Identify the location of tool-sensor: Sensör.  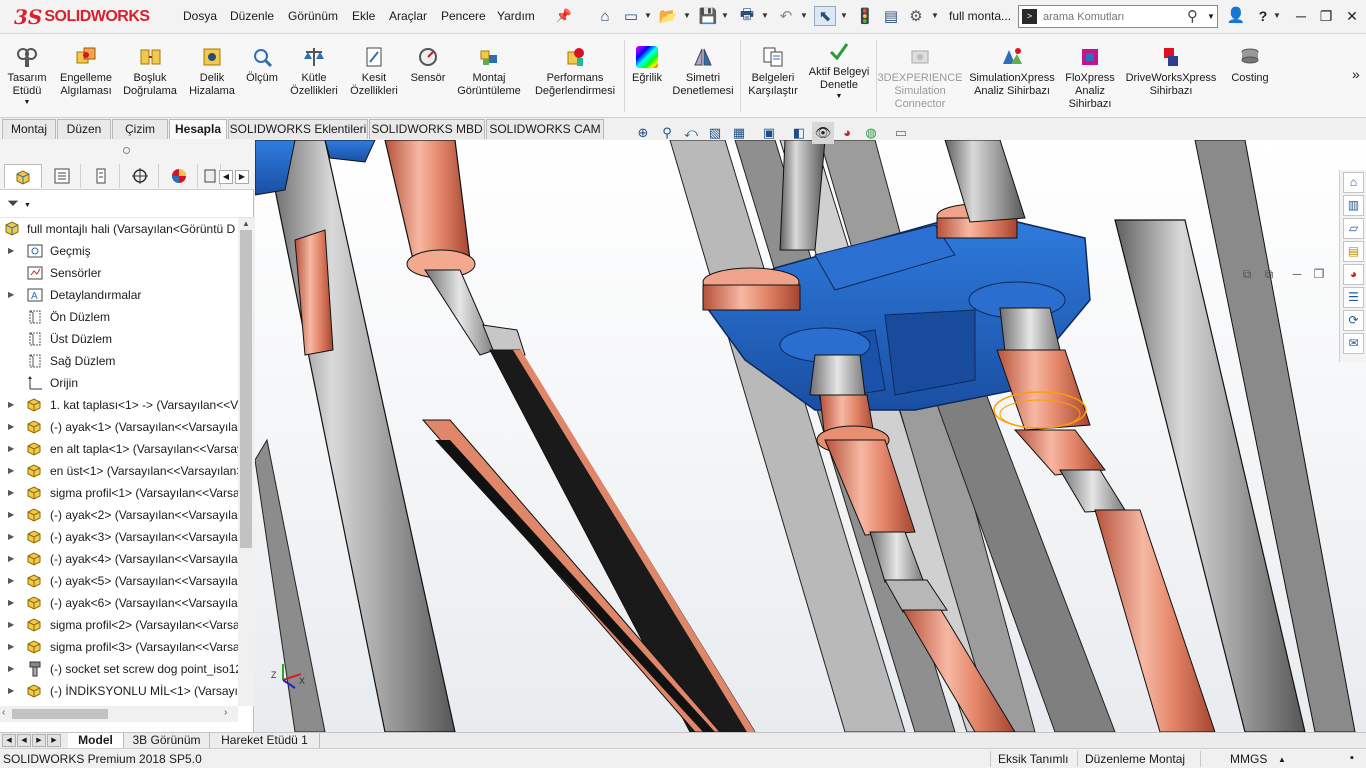
(428, 76).